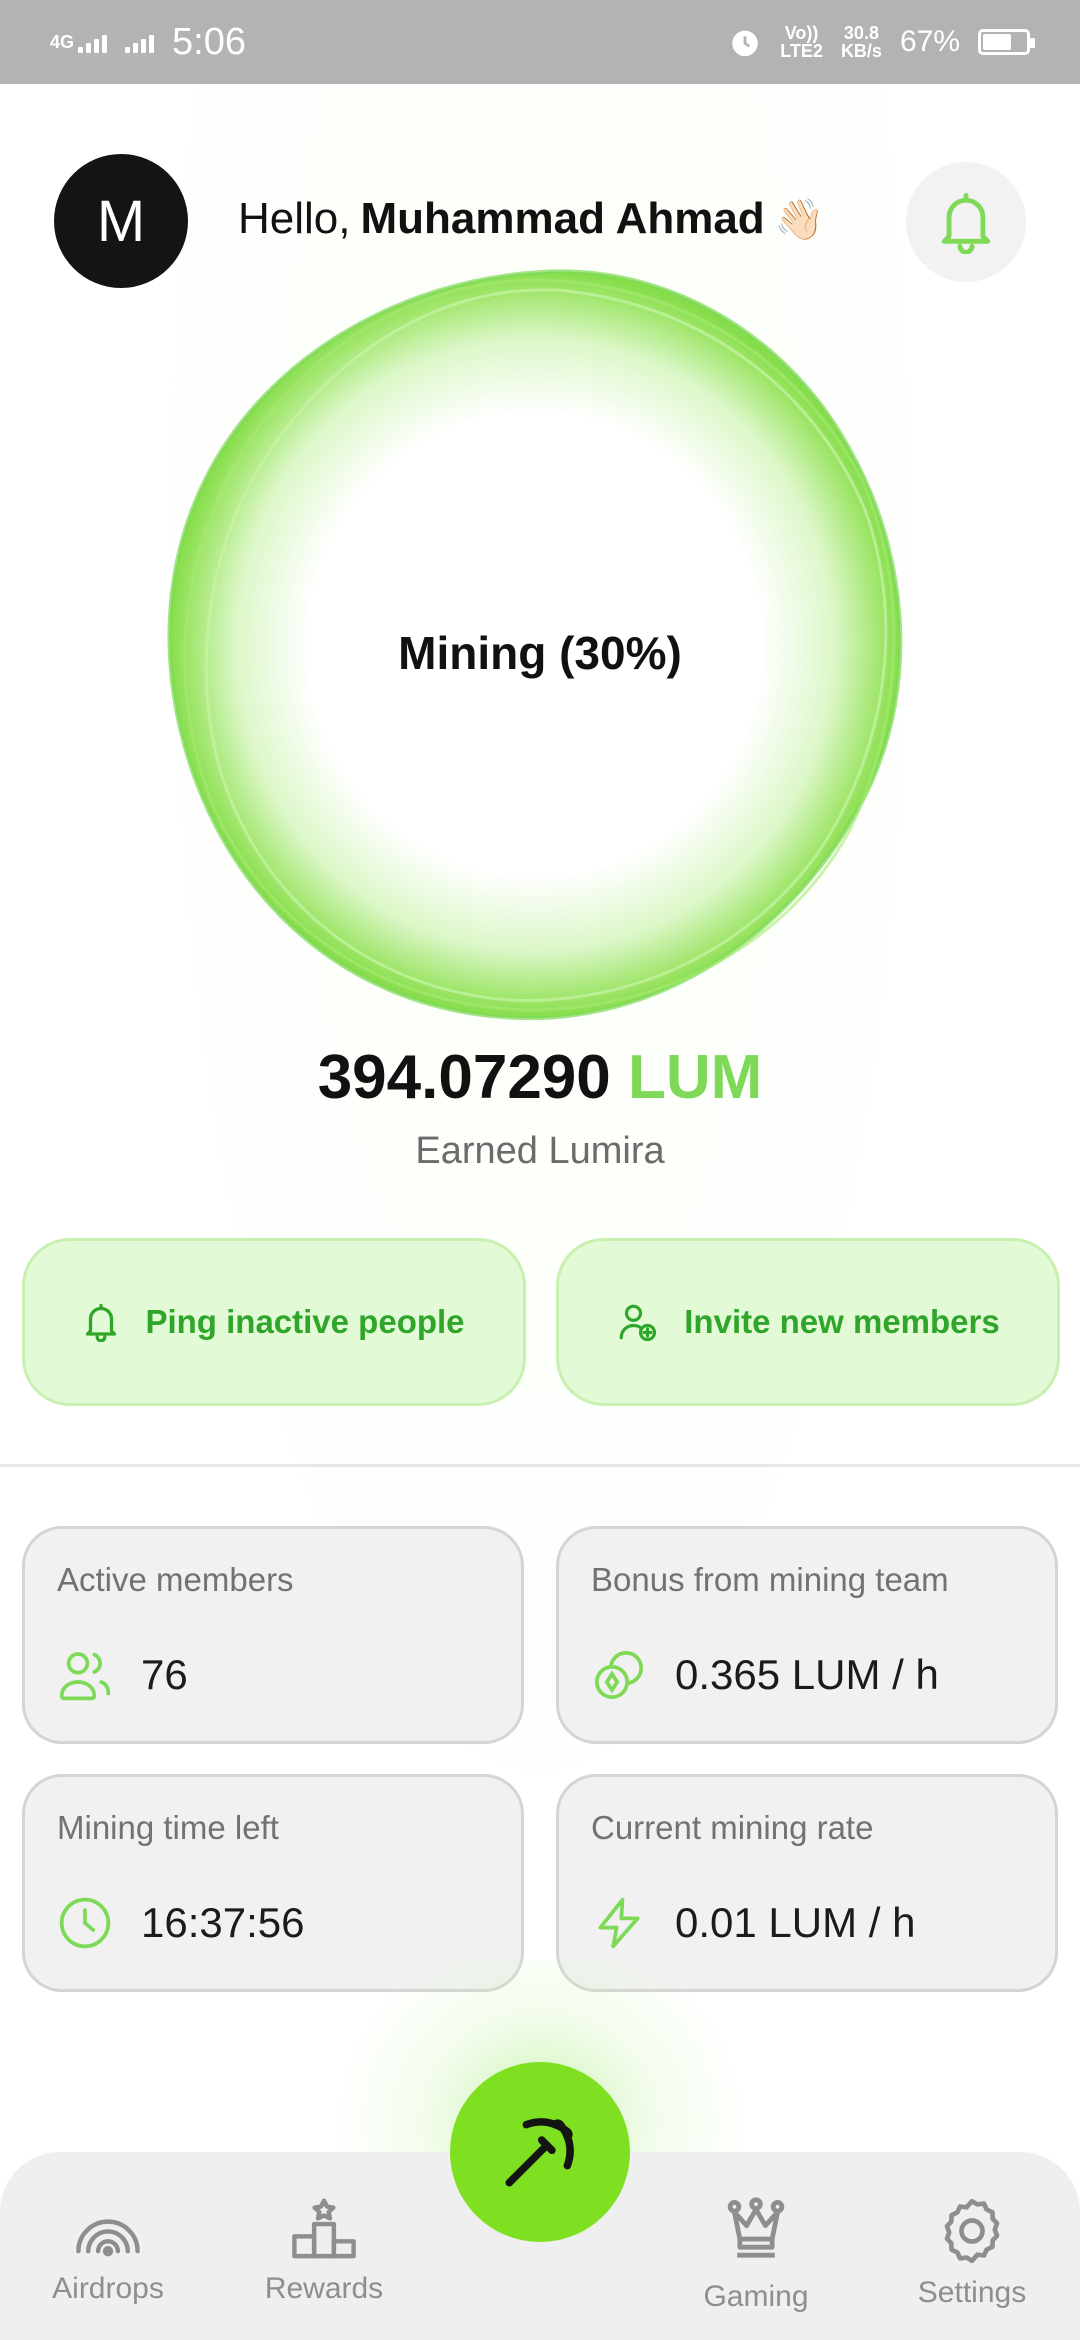 This screenshot has width=1080, height=2340. I want to click on nav-rewards: Rewards, so click(324, 2251).